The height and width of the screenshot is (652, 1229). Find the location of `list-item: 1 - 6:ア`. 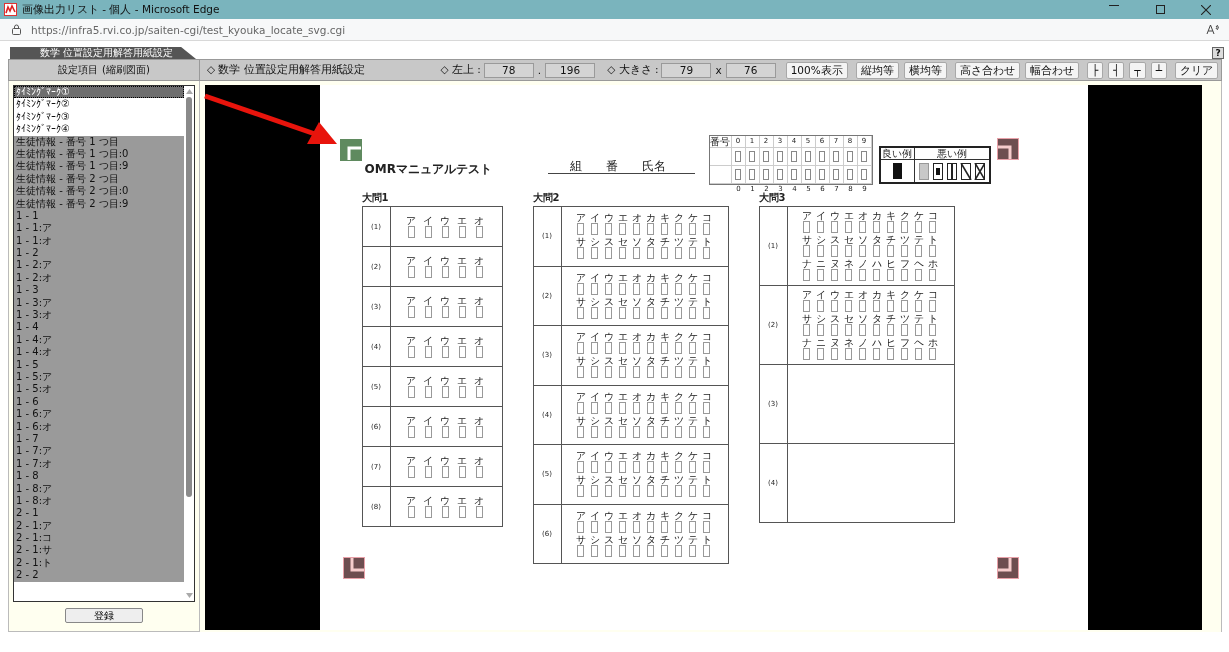

list-item: 1 - 6:ア is located at coordinates (99, 414).